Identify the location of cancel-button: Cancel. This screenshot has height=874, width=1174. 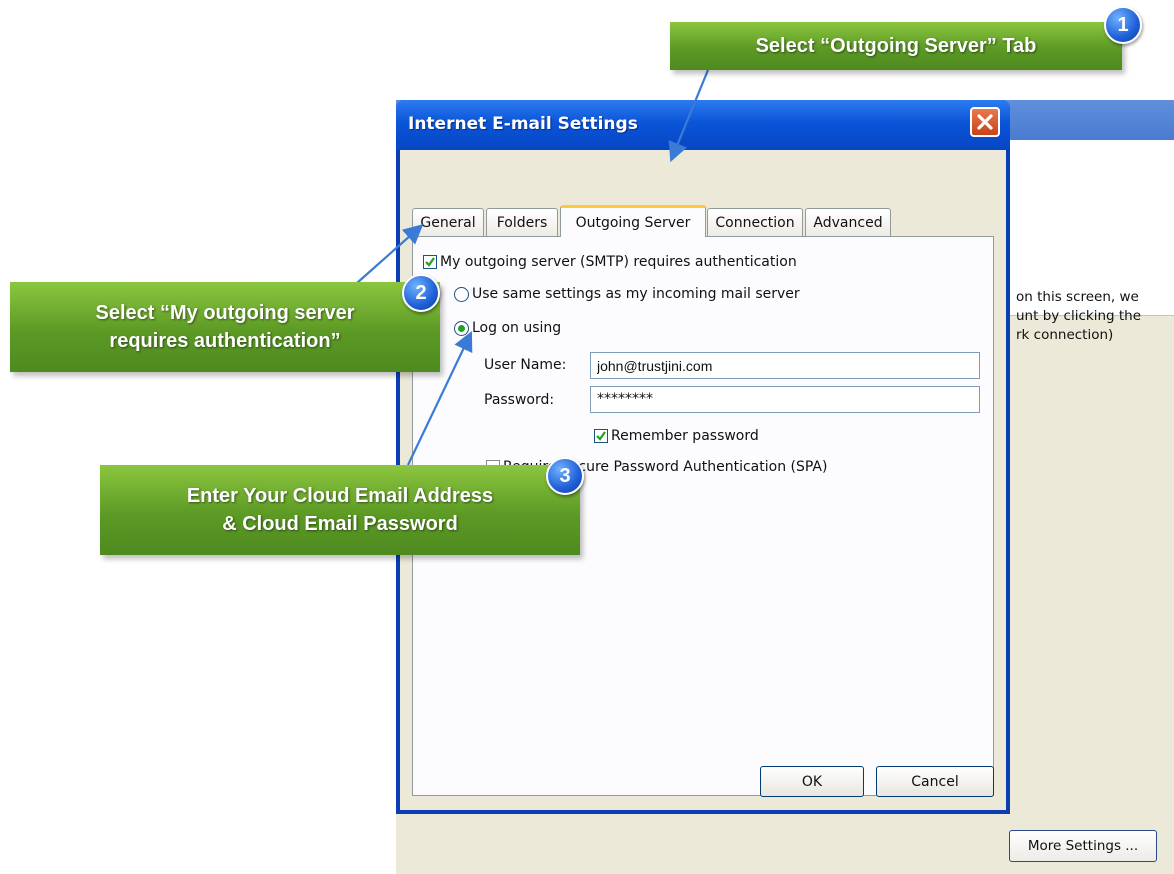
(935, 781).